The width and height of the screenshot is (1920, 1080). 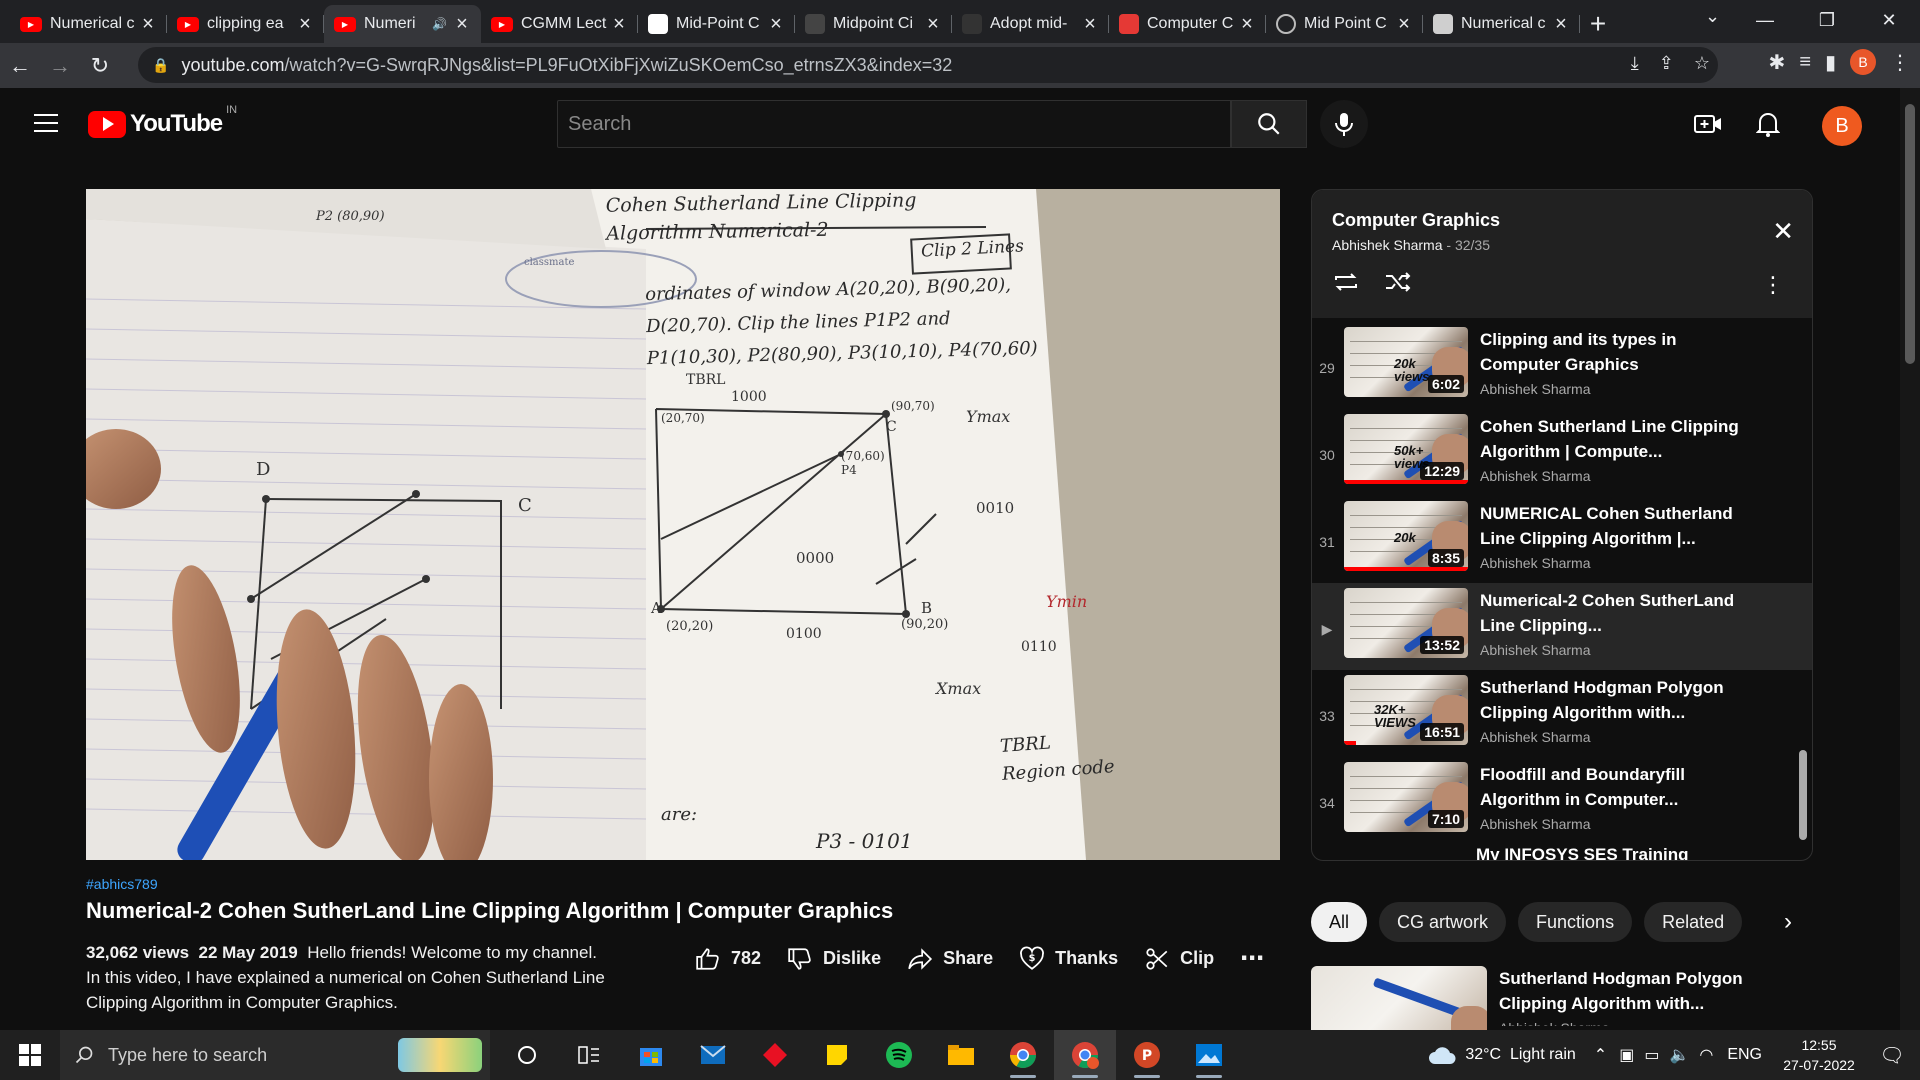 I want to click on browser-tab: ▶ clipping ea ×, so click(x=245, y=24).